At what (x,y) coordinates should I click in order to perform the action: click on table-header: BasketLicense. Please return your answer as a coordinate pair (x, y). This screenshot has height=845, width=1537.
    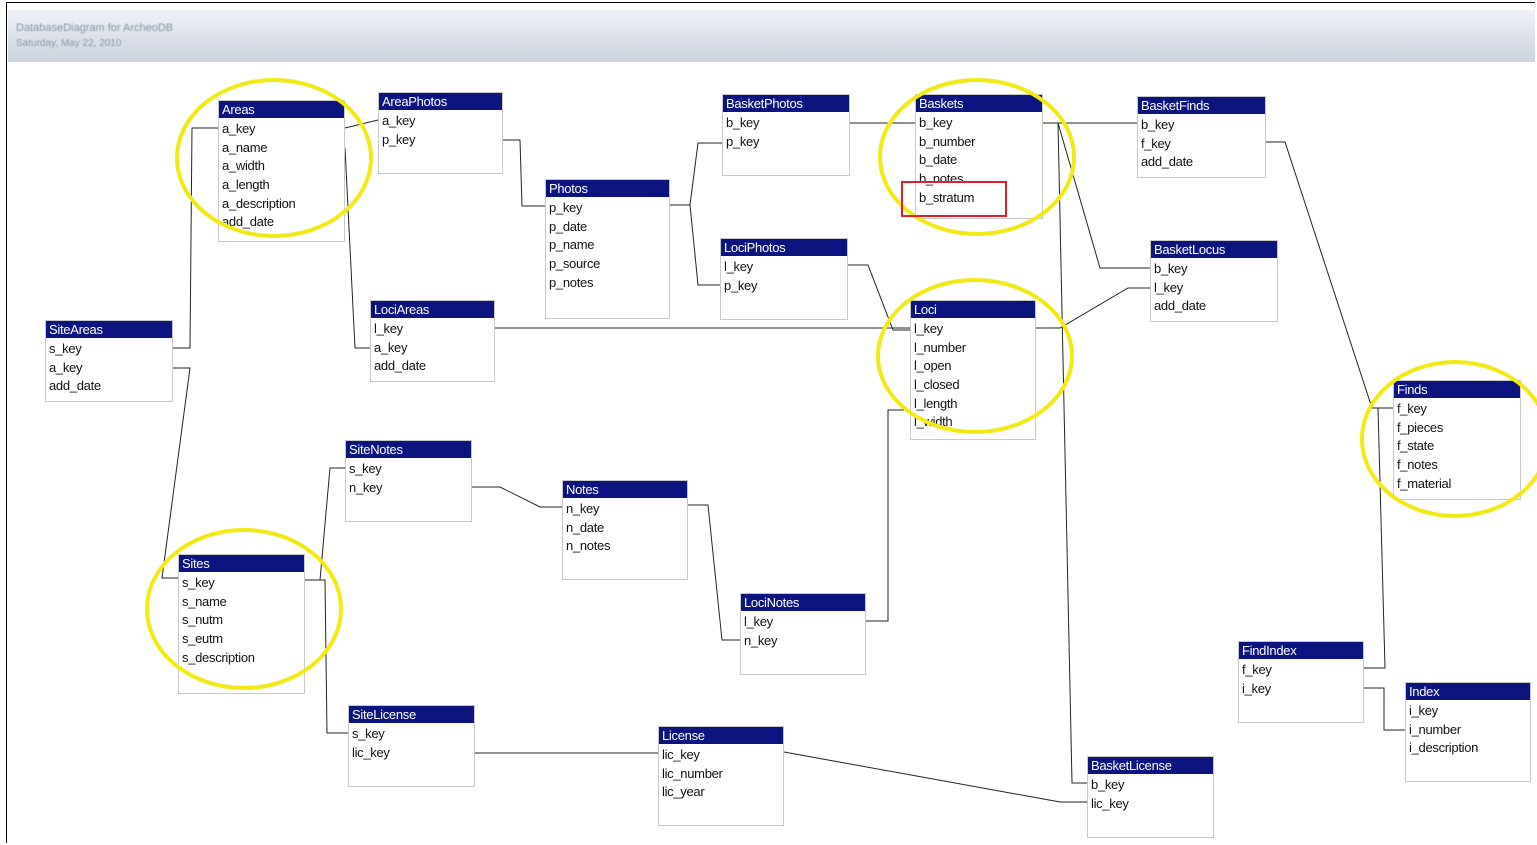
    Looking at the image, I should click on (1150, 765).